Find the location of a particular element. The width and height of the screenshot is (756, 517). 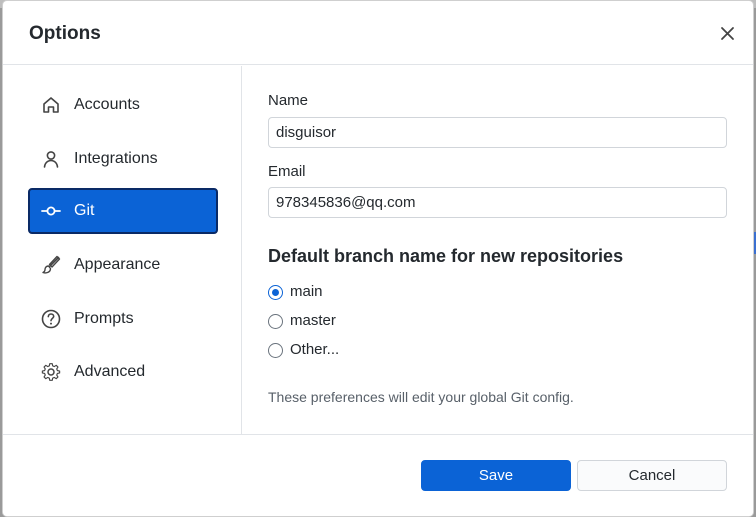

git-commit-icon is located at coordinates (51, 211).